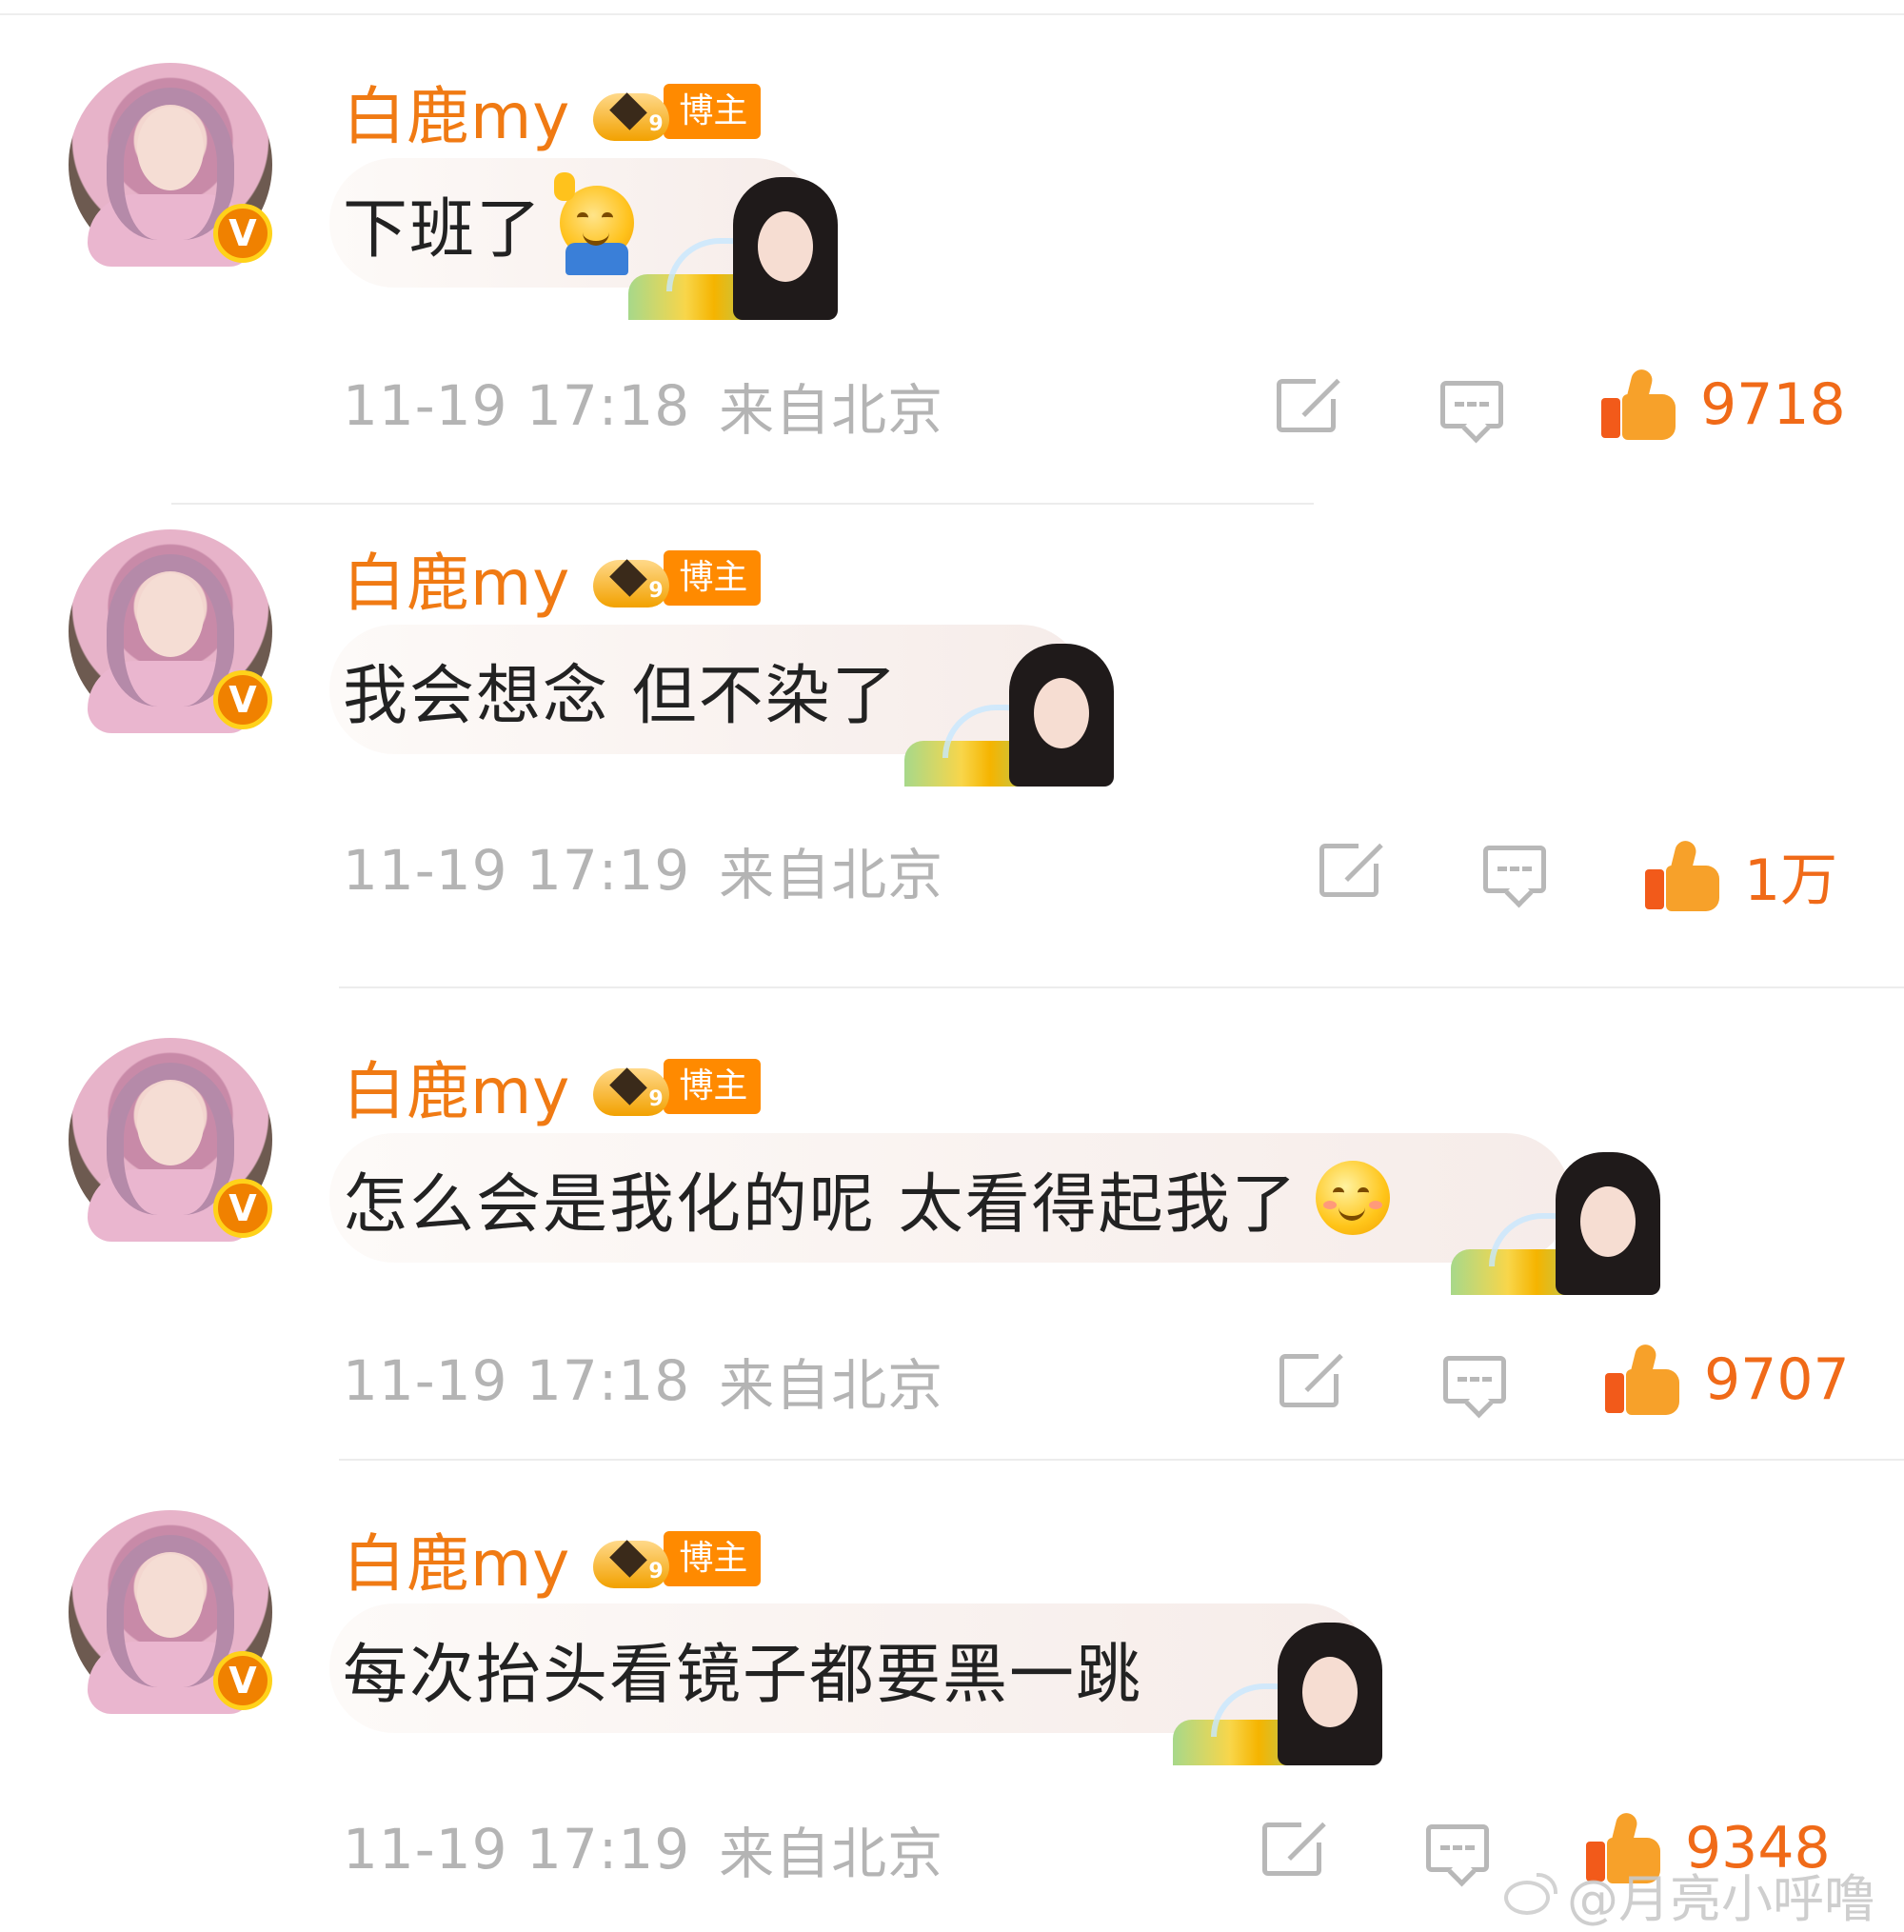 The image size is (1904, 1932). What do you see at coordinates (1777, 1379) in the screenshot?
I see `like-count: 9707` at bounding box center [1777, 1379].